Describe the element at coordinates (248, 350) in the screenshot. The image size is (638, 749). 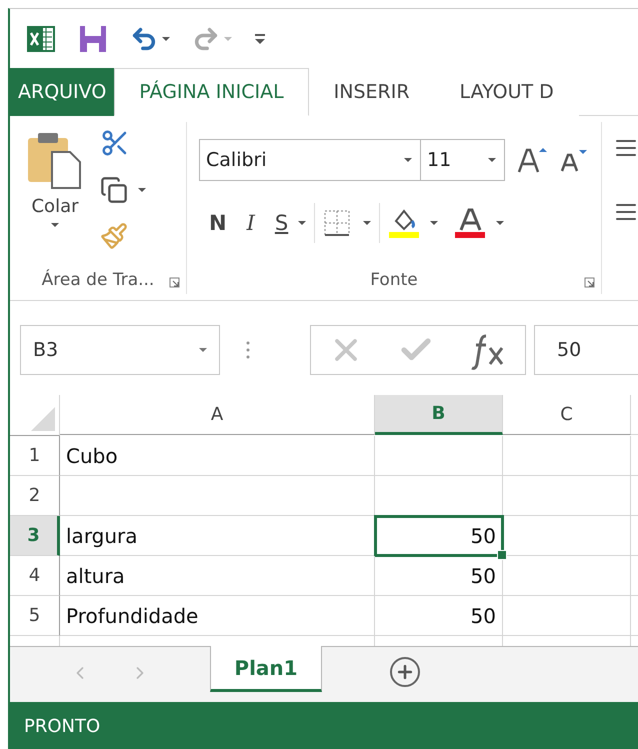
I see `drag-handle-icon` at that location.